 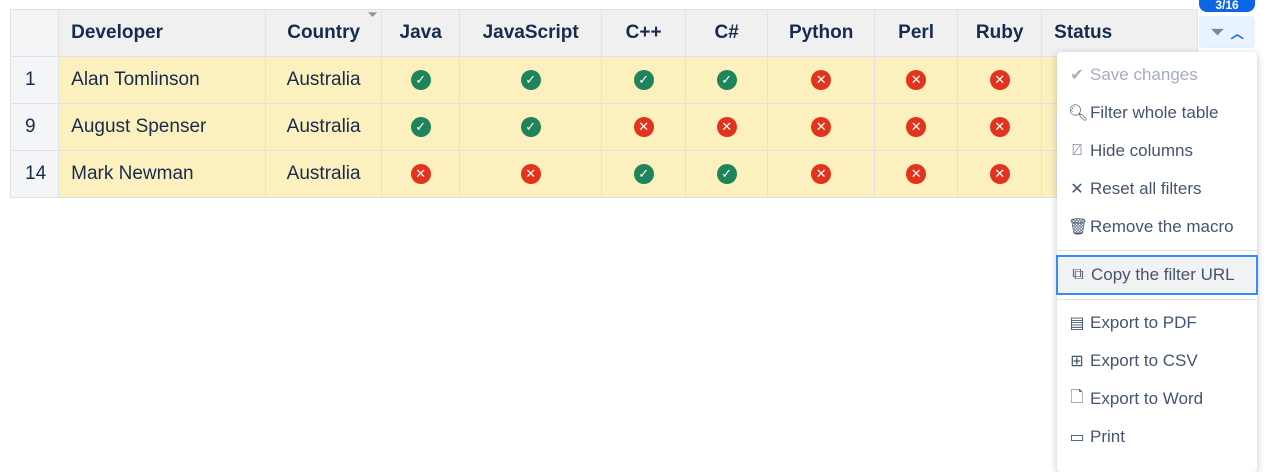 I want to click on column-header-label: JavaScript, so click(x=530, y=32).